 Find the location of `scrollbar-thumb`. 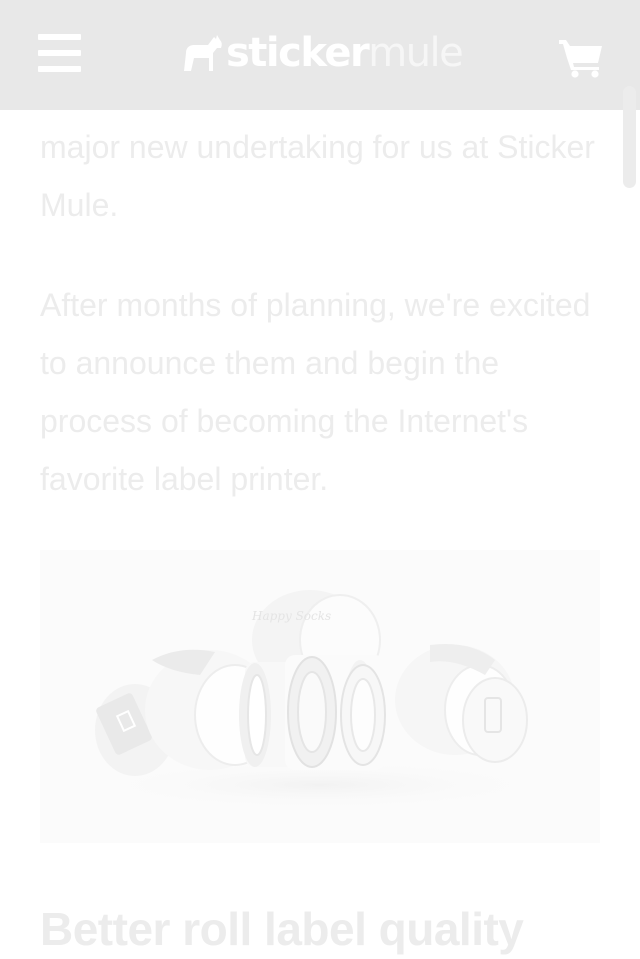

scrollbar-thumb is located at coordinates (629, 137).